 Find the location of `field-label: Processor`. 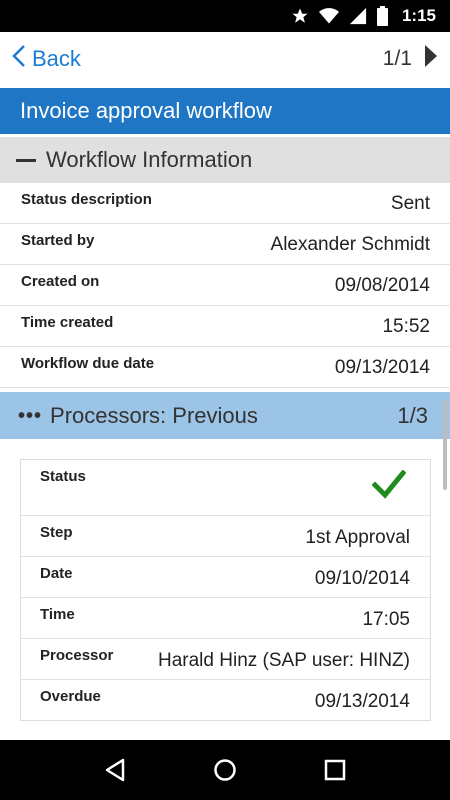

field-label: Processor is located at coordinates (77, 655).